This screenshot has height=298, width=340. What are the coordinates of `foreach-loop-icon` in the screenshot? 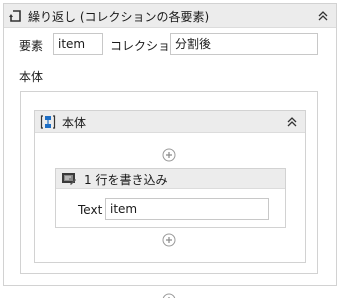 It's located at (16, 16).